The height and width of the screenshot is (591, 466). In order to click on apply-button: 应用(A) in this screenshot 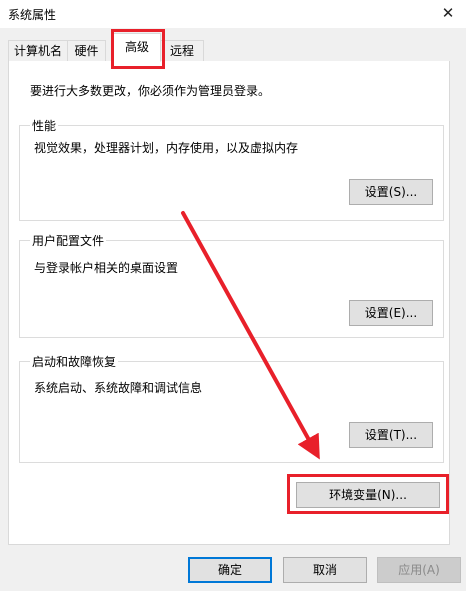, I will do `click(419, 570)`.